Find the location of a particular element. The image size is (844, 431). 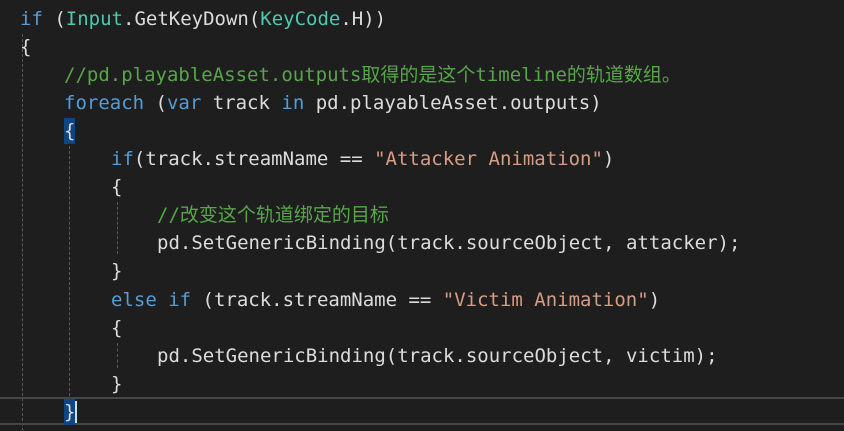

code-line-12: { is located at coordinates (116, 328).